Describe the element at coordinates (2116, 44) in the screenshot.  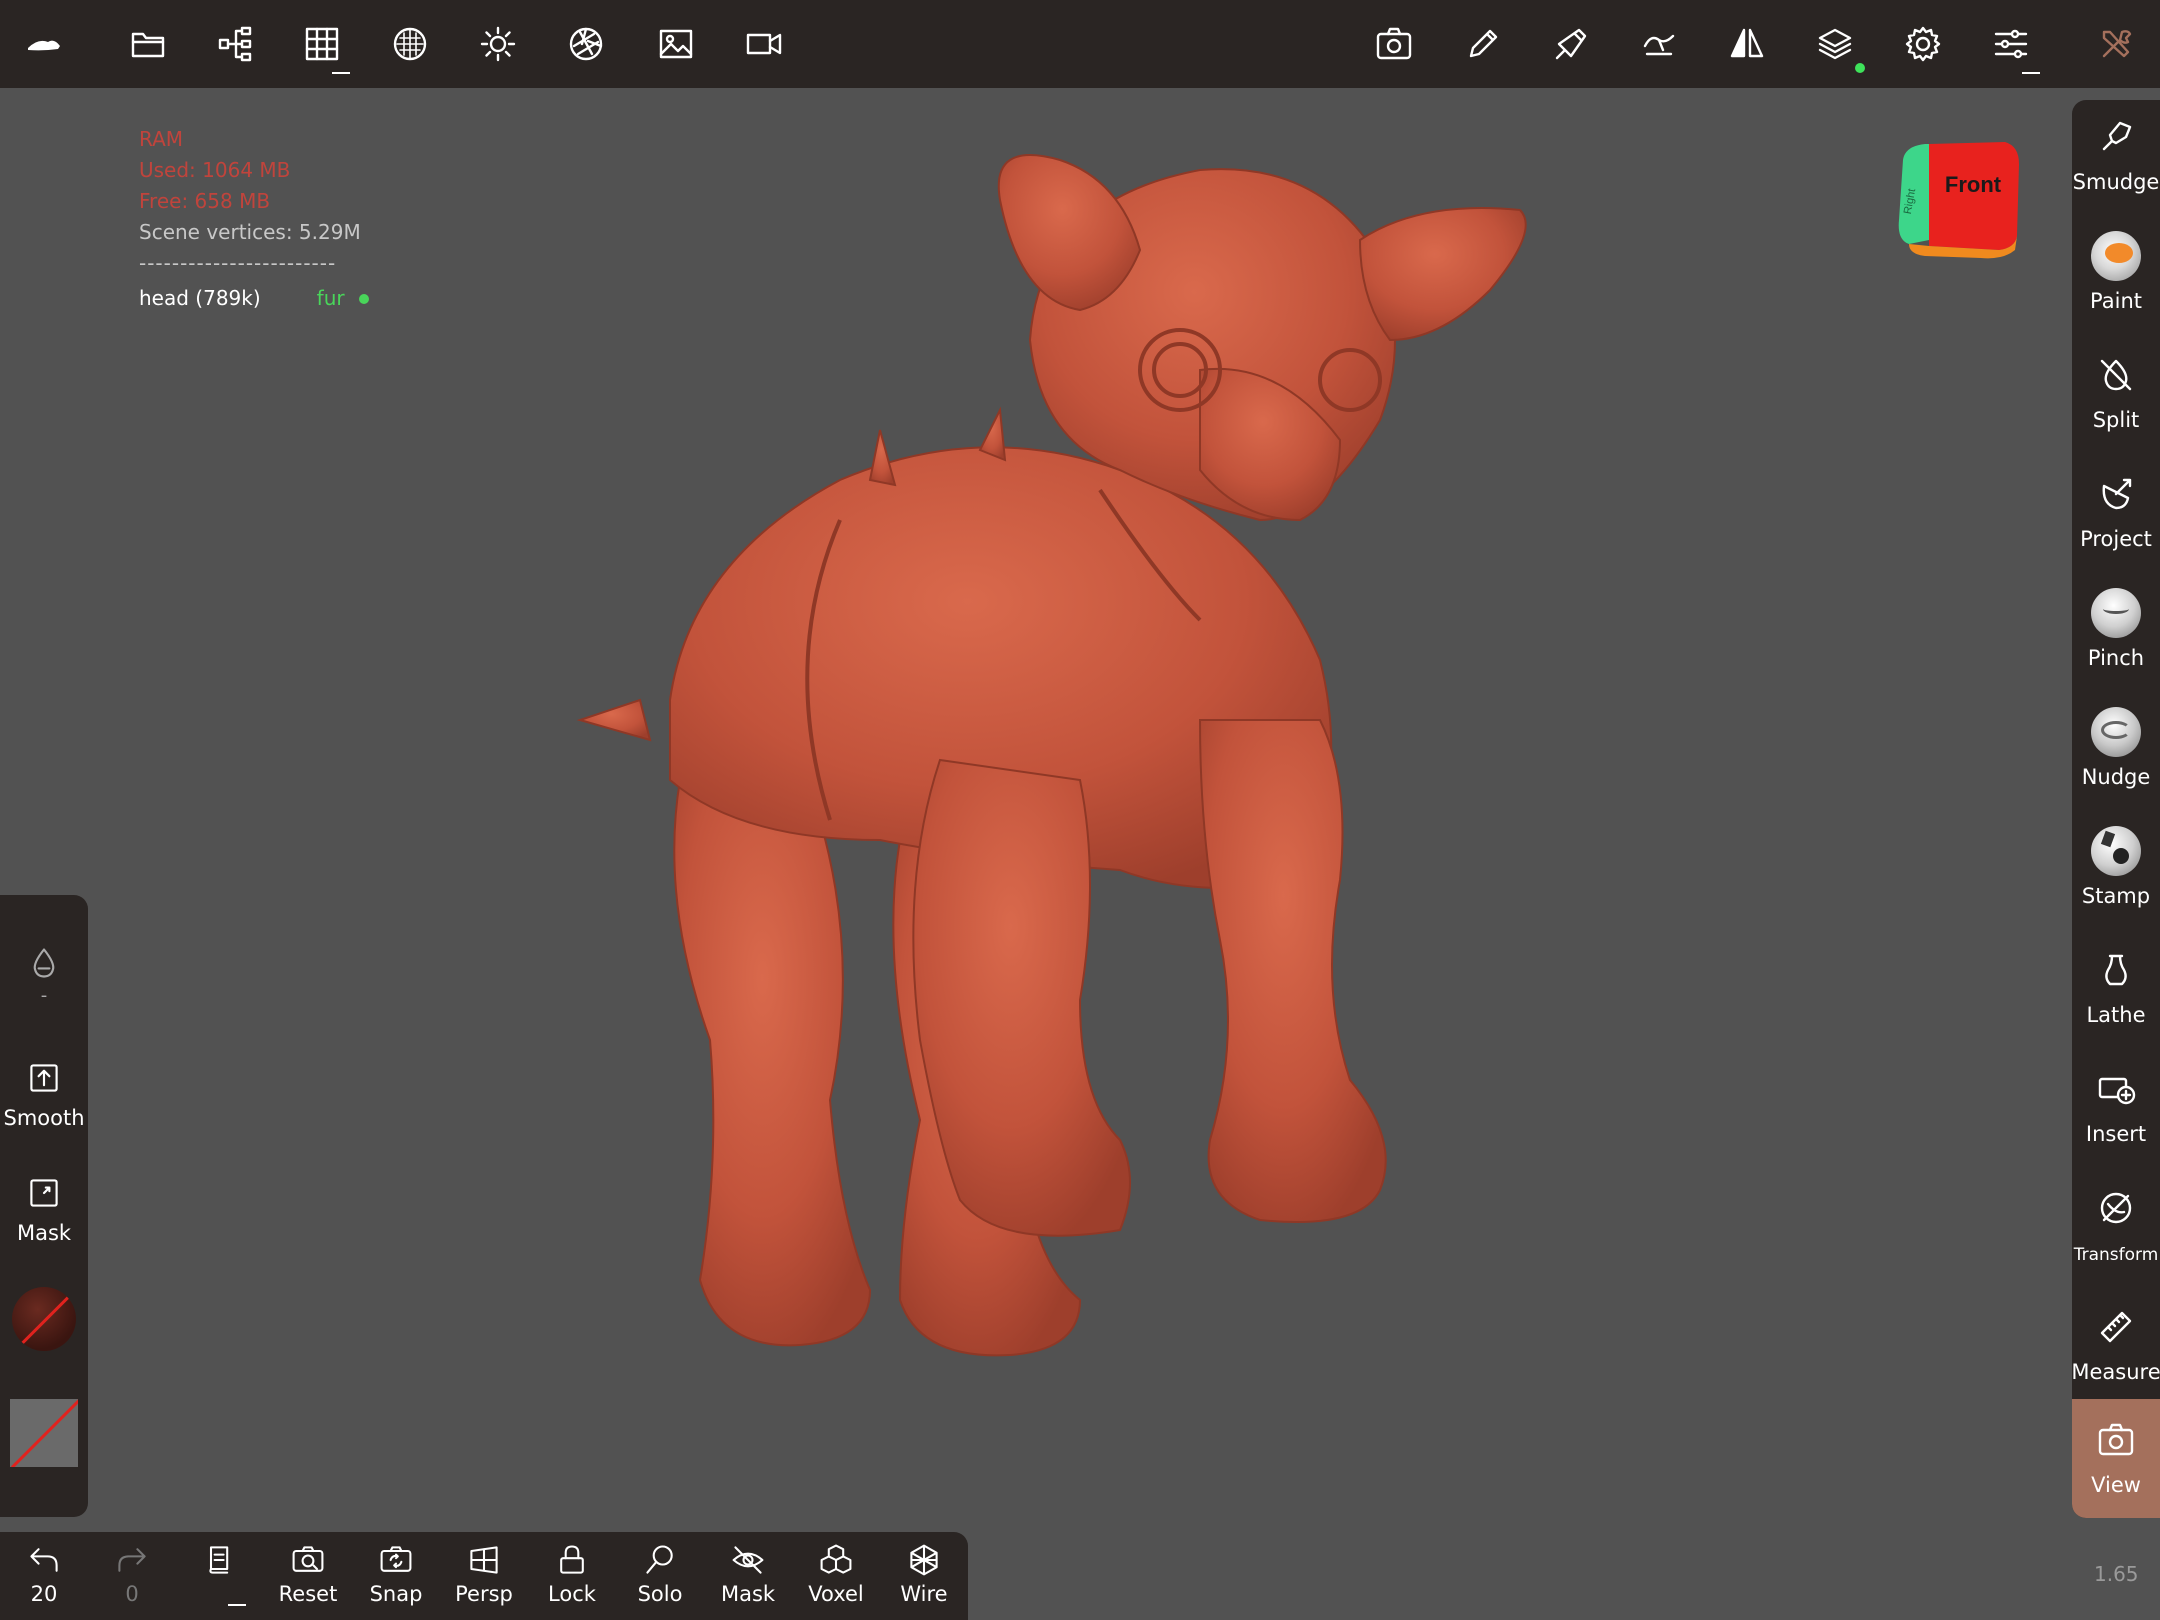
I see `tools-icon` at that location.